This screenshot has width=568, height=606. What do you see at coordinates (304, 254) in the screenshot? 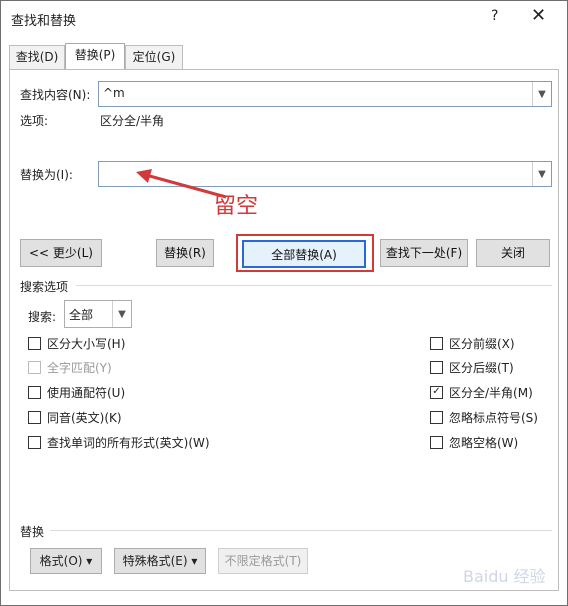
I see `replace-all-button: 全部替换(A)` at bounding box center [304, 254].